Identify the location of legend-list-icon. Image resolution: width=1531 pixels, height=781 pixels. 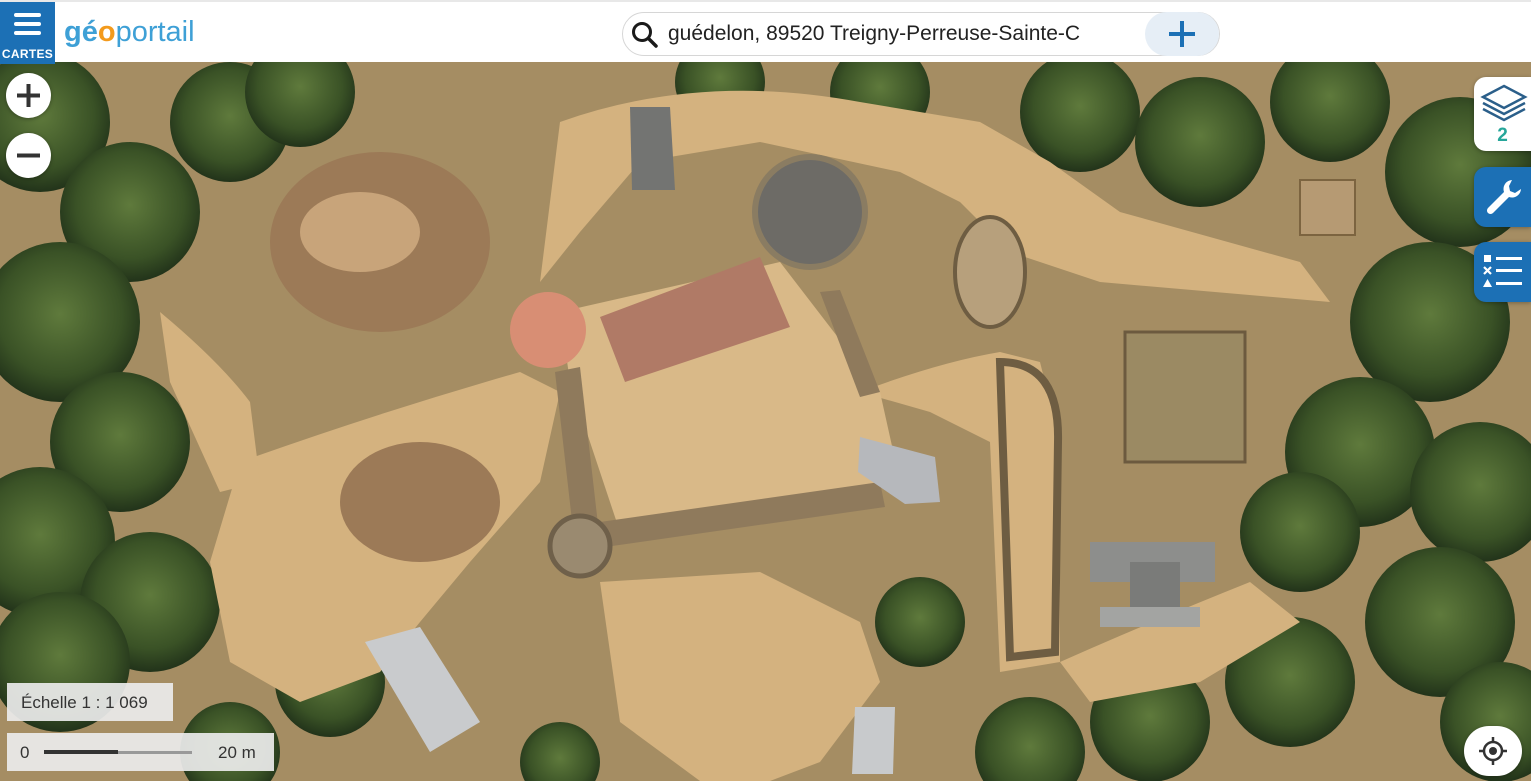
(1502, 271).